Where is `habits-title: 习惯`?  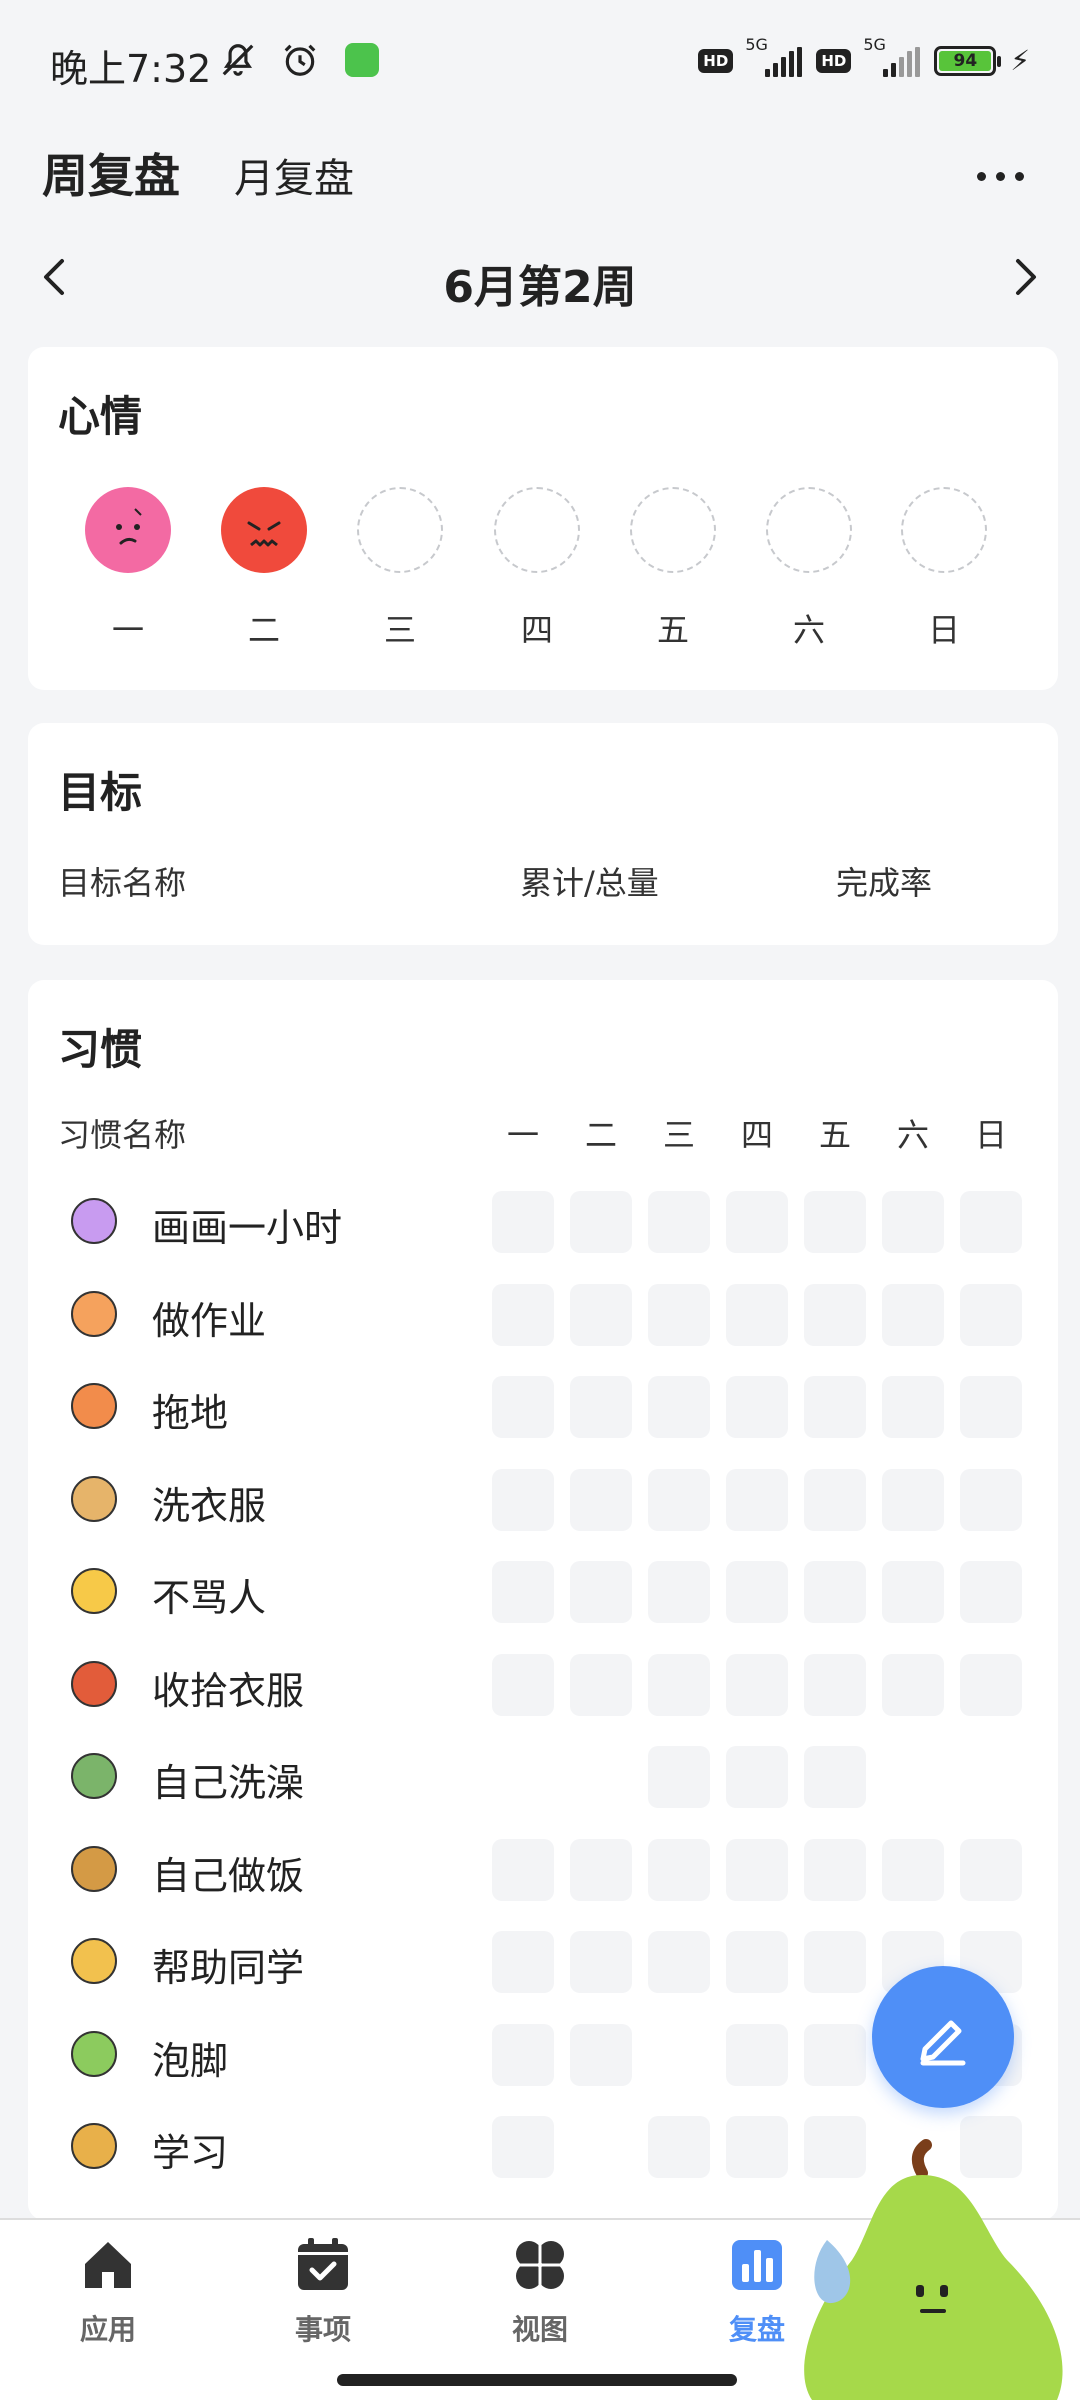 habits-title: 习惯 is located at coordinates (100, 1049).